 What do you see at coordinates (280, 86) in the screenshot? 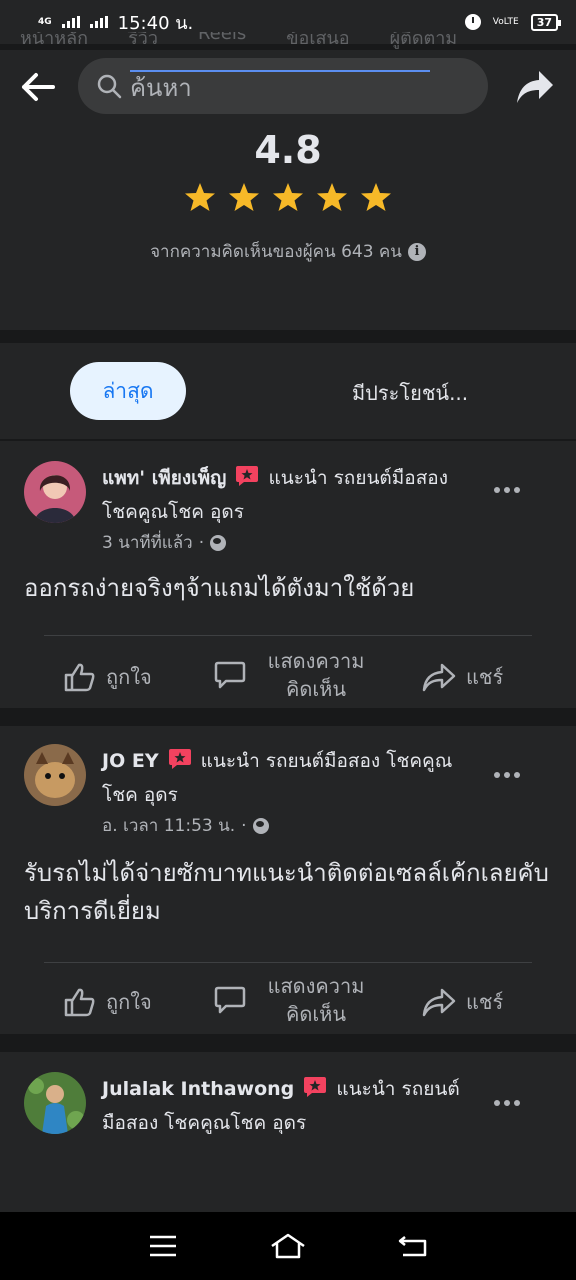
I see `search-input` at bounding box center [280, 86].